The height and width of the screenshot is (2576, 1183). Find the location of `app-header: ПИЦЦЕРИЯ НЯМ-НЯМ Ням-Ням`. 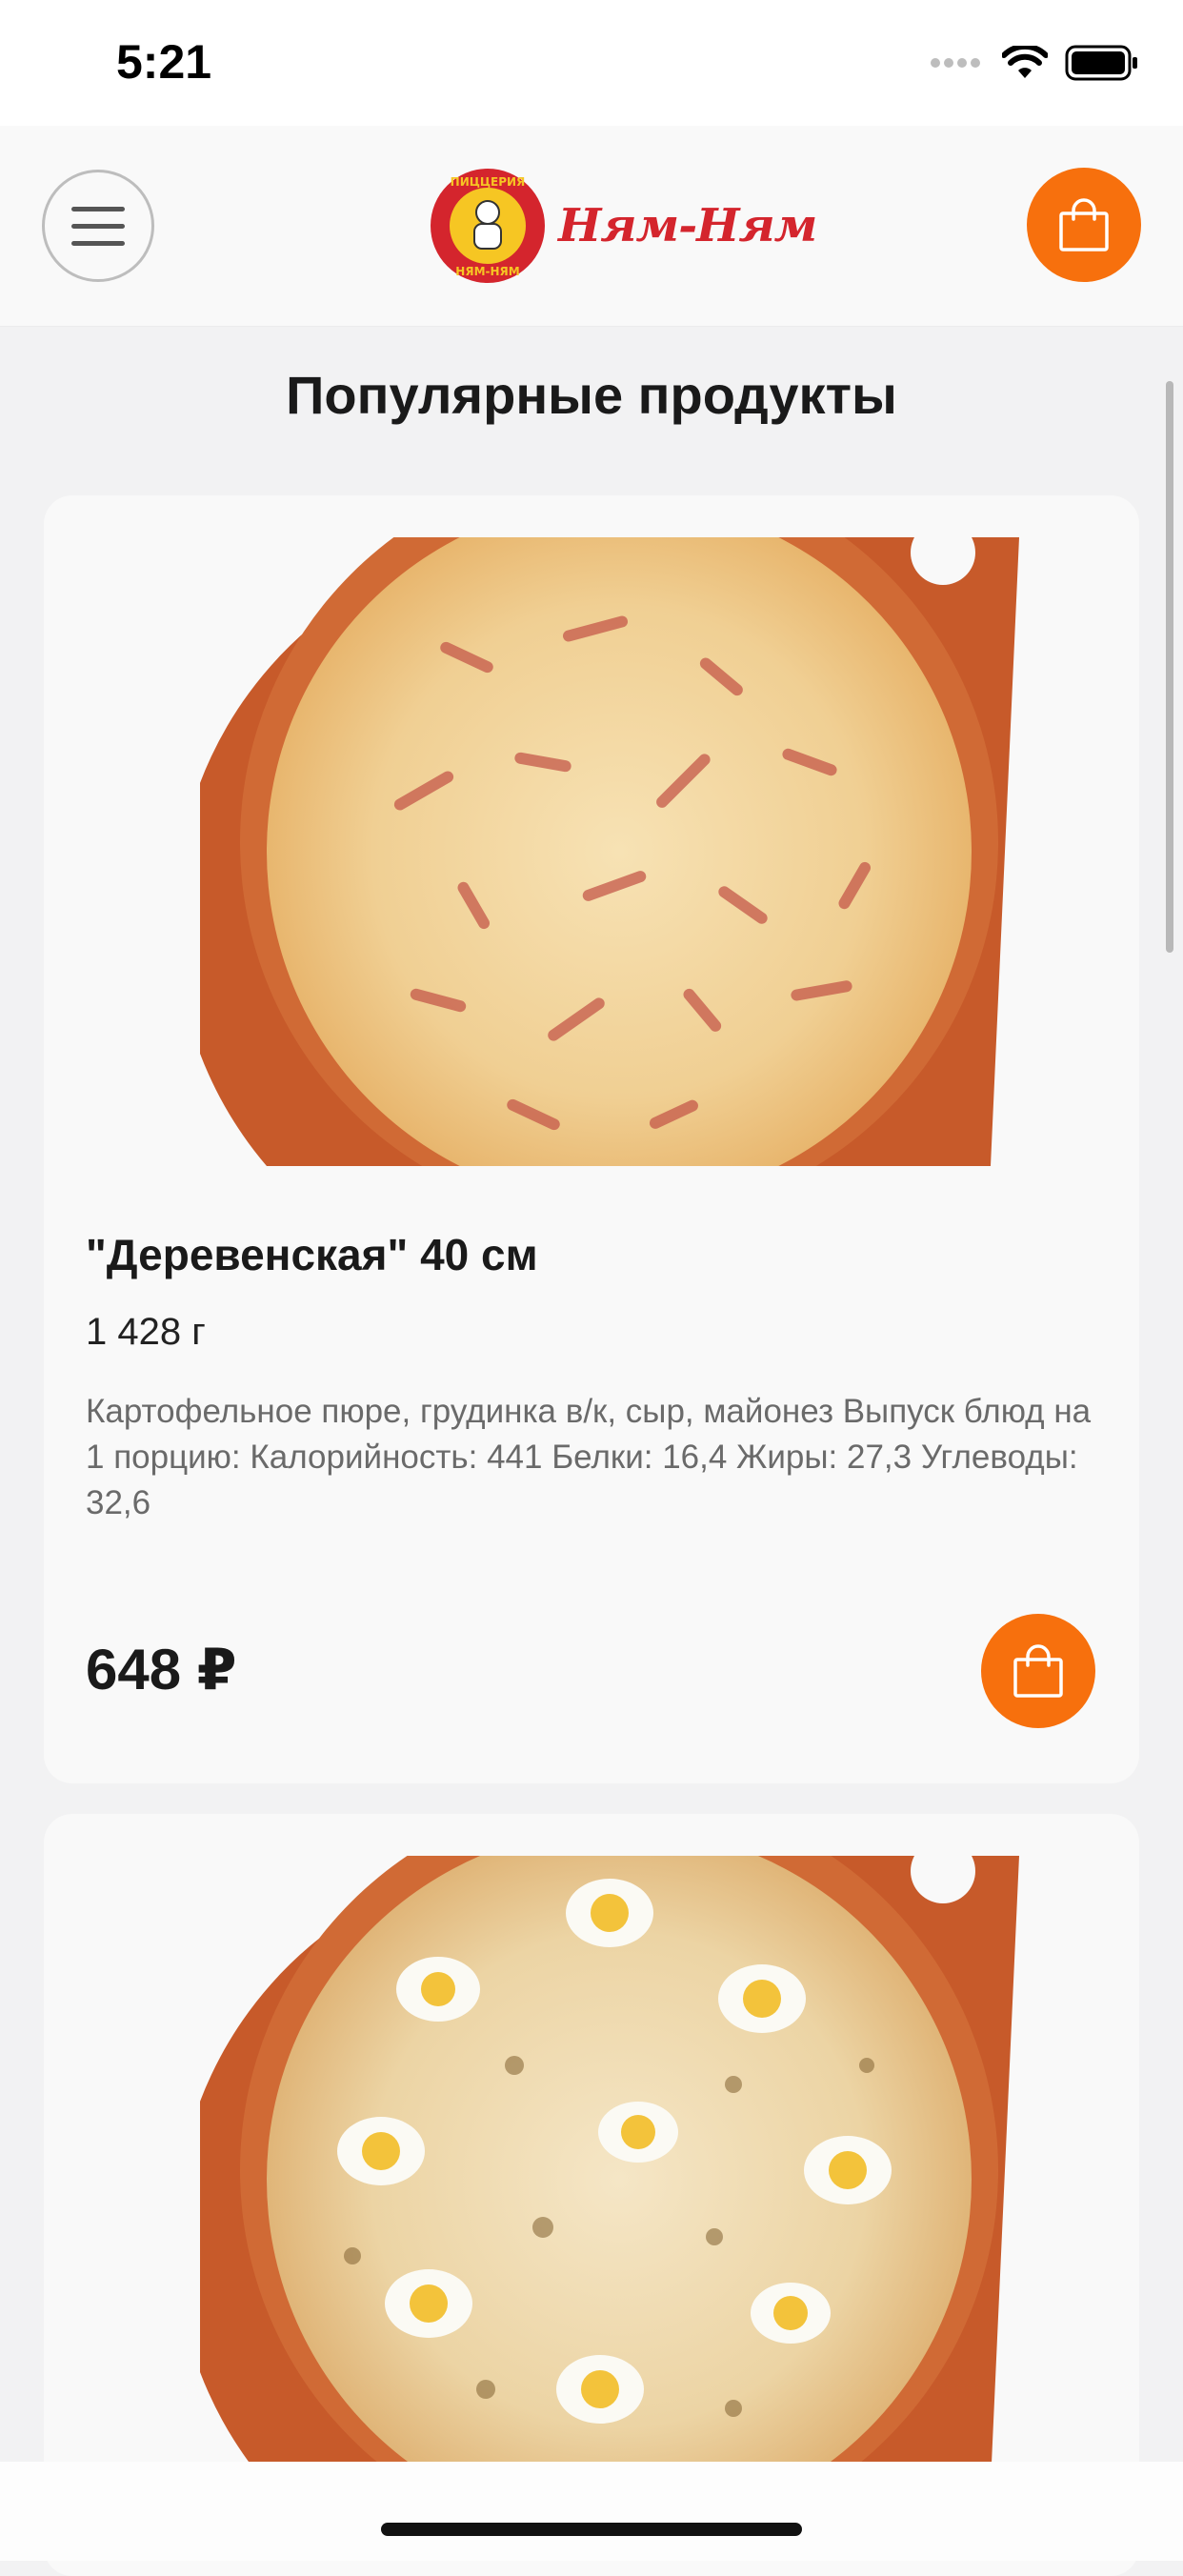

app-header: ПИЦЦЕРИЯ НЯМ-НЯМ Ням-Ням is located at coordinates (591, 227).